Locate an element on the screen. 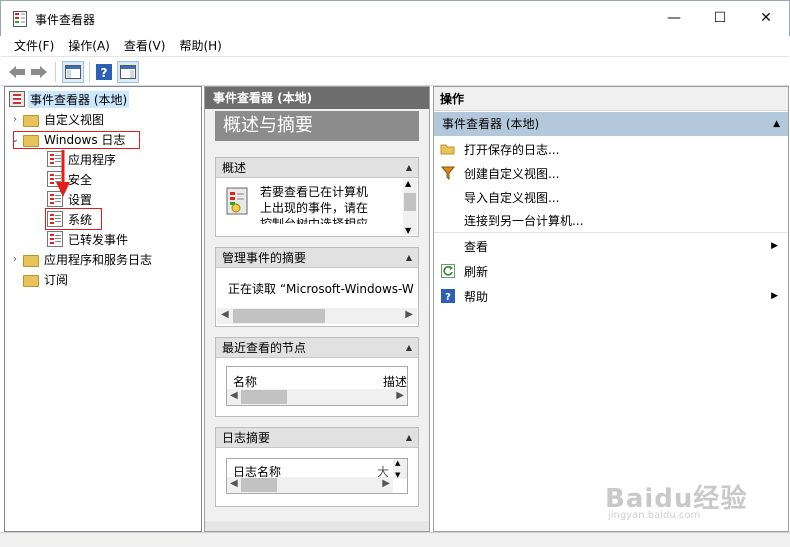 The image size is (790, 547). actions-group-header: 事件查看器 (本地) ▲ is located at coordinates (611, 124).